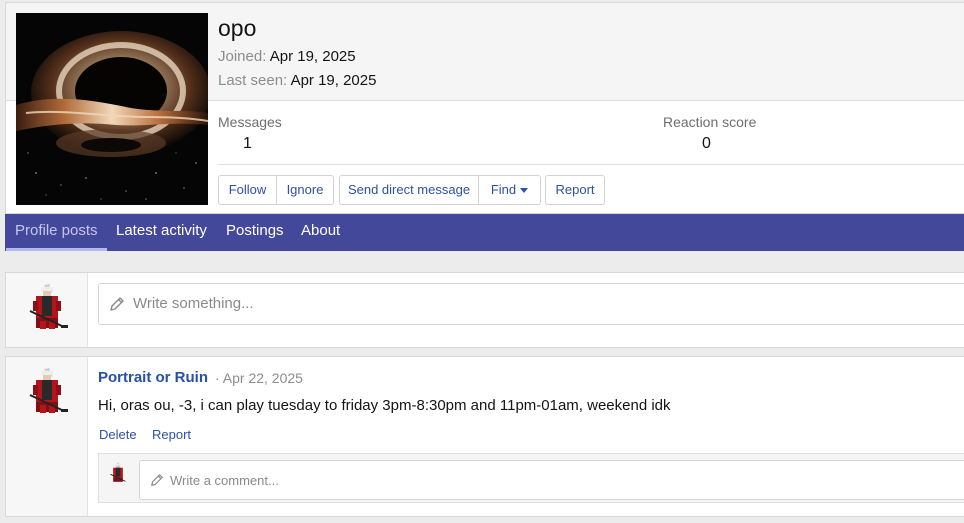 The image size is (964, 523). I want to click on follow-button: Follow, so click(247, 190).